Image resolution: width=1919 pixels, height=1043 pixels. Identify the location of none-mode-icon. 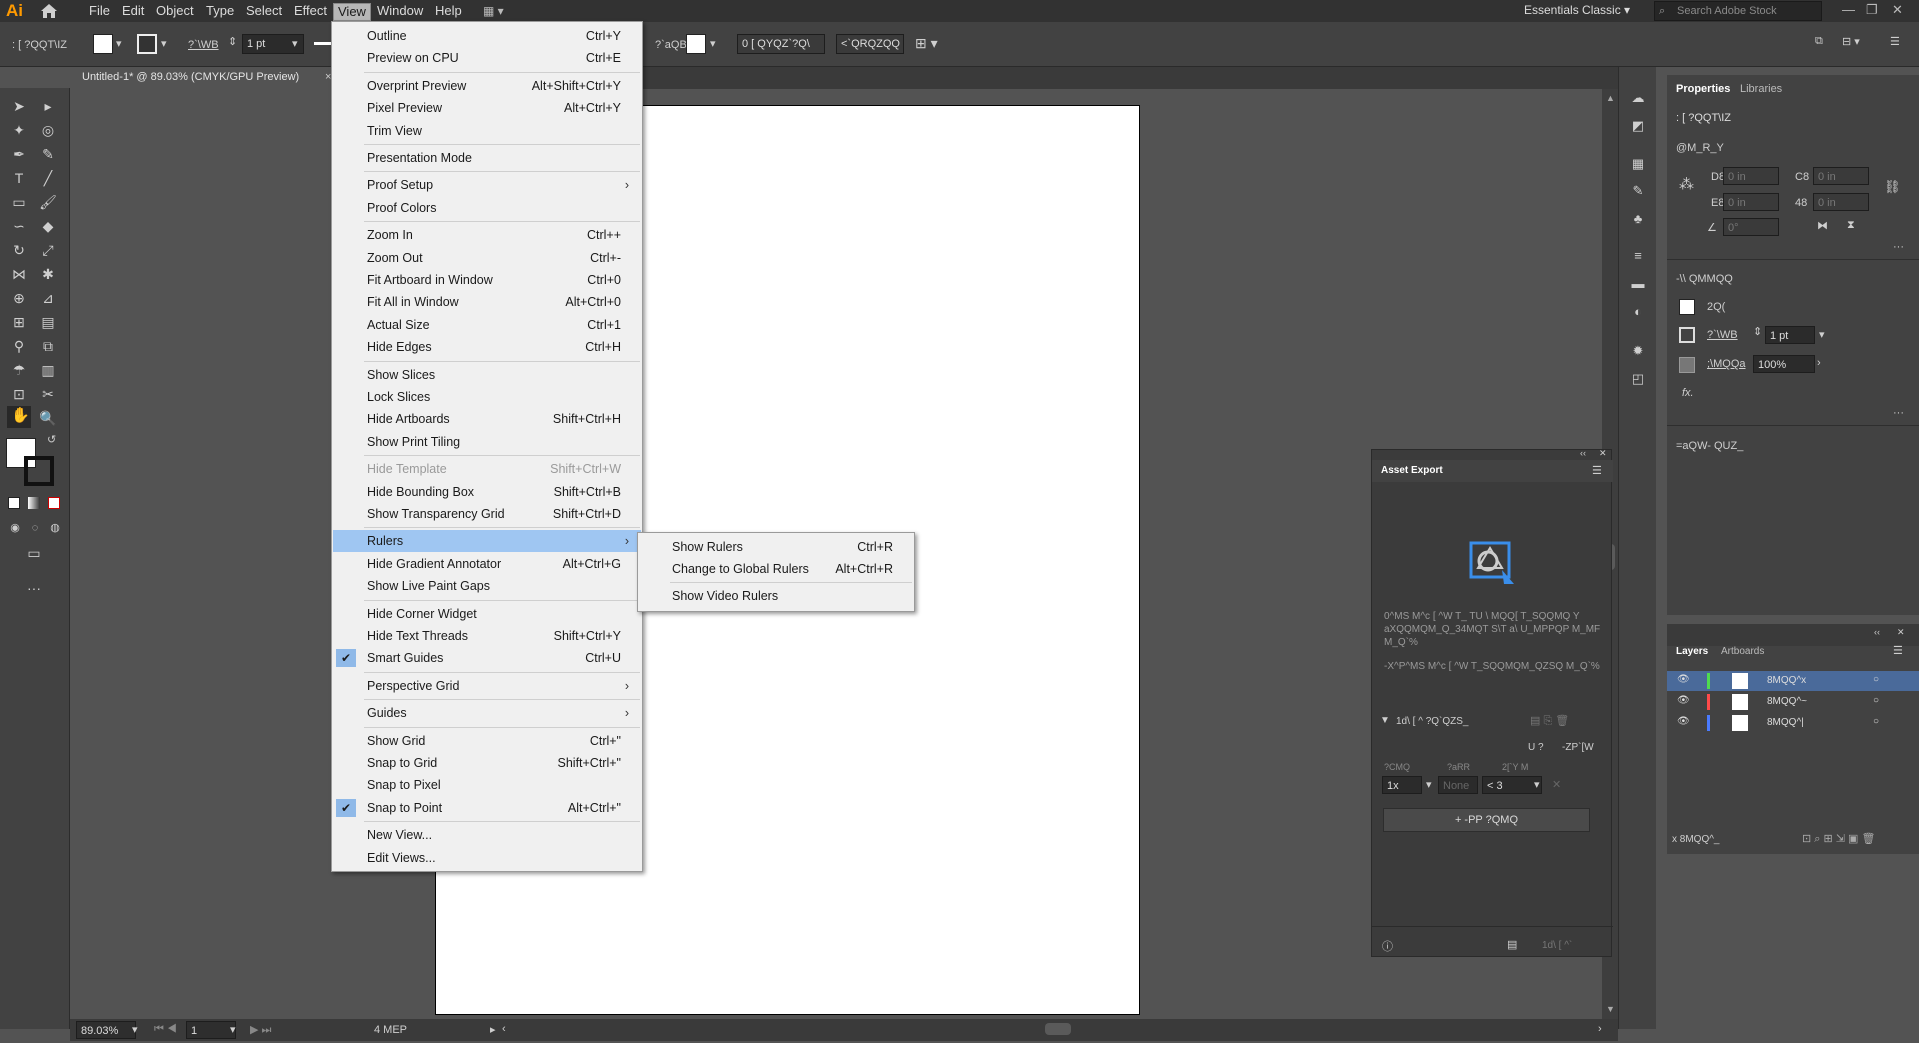
(54, 503).